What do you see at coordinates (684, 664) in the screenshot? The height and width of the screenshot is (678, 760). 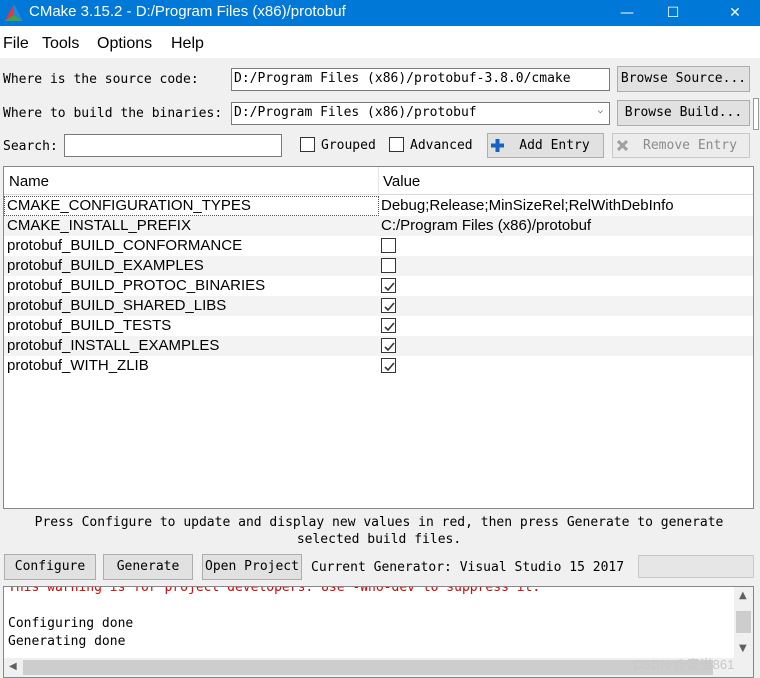 I see `watermark: CSDN @麦当861` at bounding box center [684, 664].